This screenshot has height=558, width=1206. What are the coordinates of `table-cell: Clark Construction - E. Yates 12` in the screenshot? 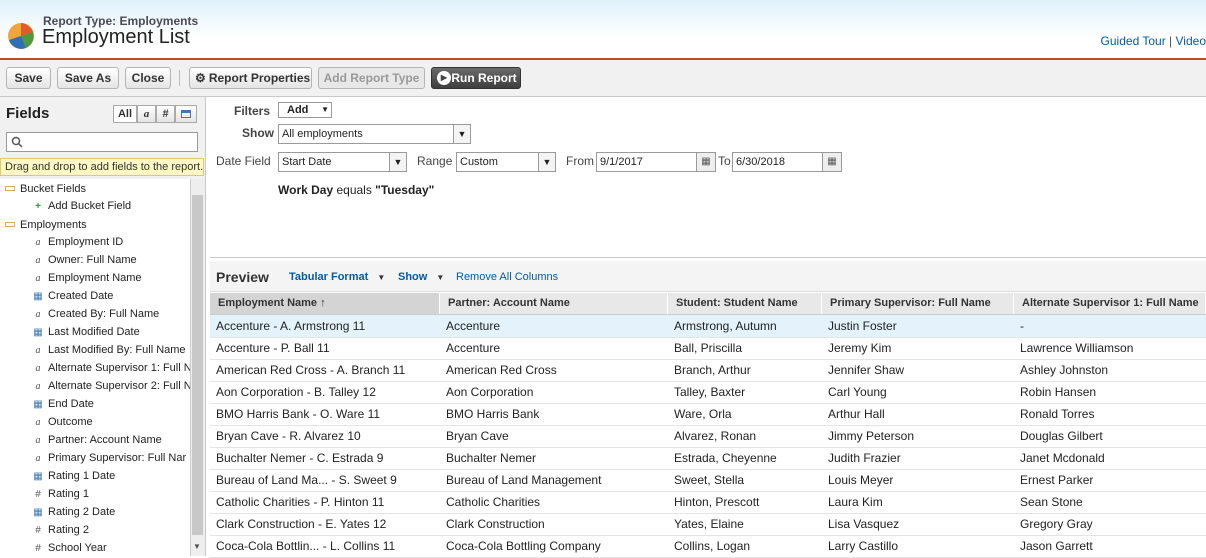 It's located at (301, 524).